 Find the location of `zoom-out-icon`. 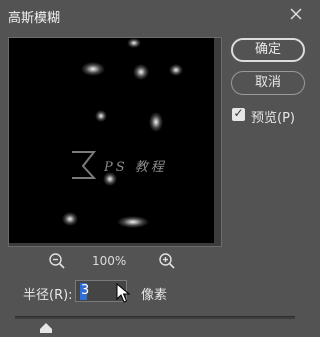

zoom-out-icon is located at coordinates (57, 261).